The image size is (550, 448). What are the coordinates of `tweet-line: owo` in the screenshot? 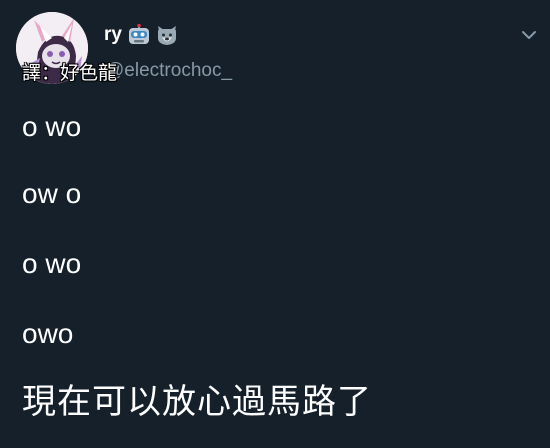 It's located at (48, 333).